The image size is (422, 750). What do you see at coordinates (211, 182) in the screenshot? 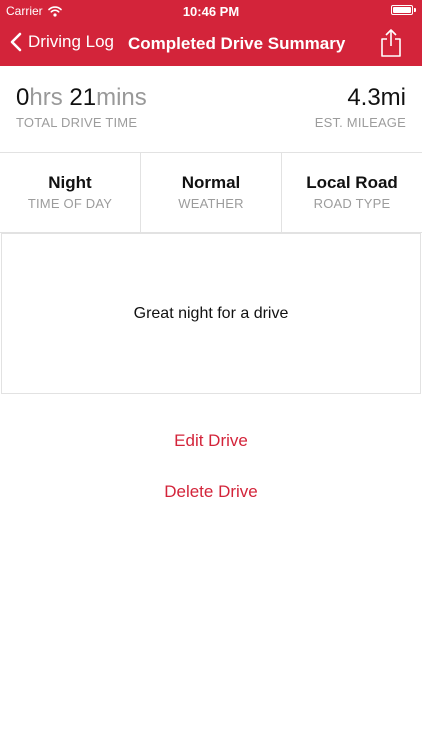
I see `weather-value: Normal` at bounding box center [211, 182].